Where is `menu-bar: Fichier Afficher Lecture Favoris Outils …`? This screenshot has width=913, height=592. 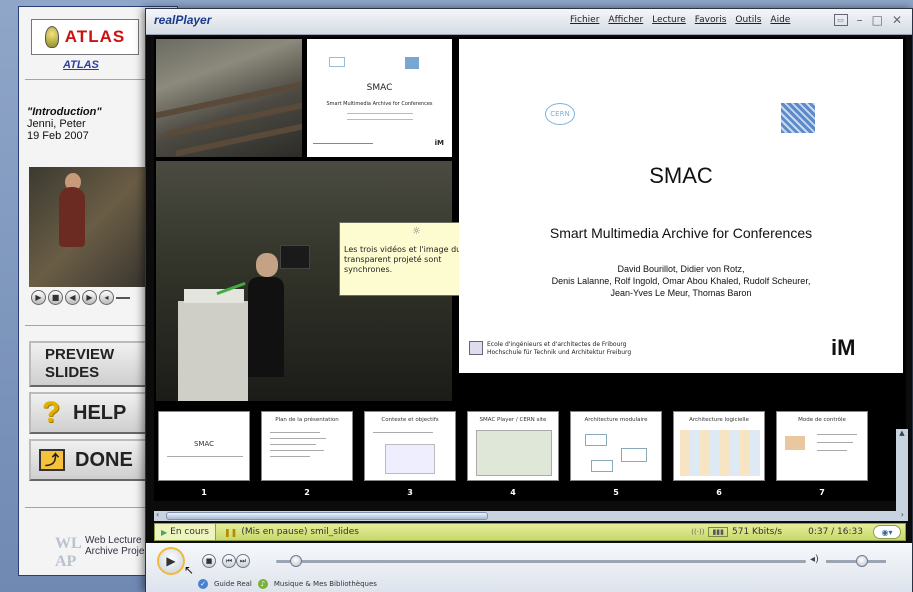
menu-bar: Fichier Afficher Lecture Favoris Outils … is located at coordinates (680, 20).